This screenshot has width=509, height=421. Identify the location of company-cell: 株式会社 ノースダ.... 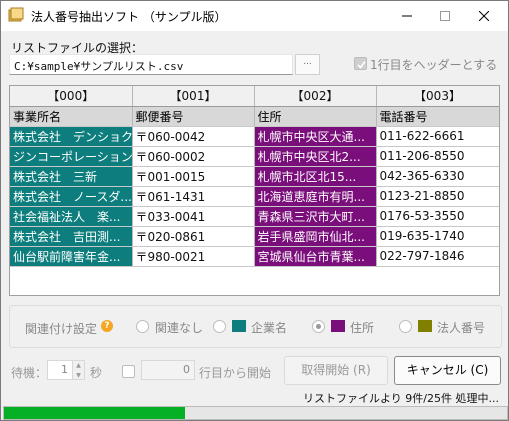
(71, 196).